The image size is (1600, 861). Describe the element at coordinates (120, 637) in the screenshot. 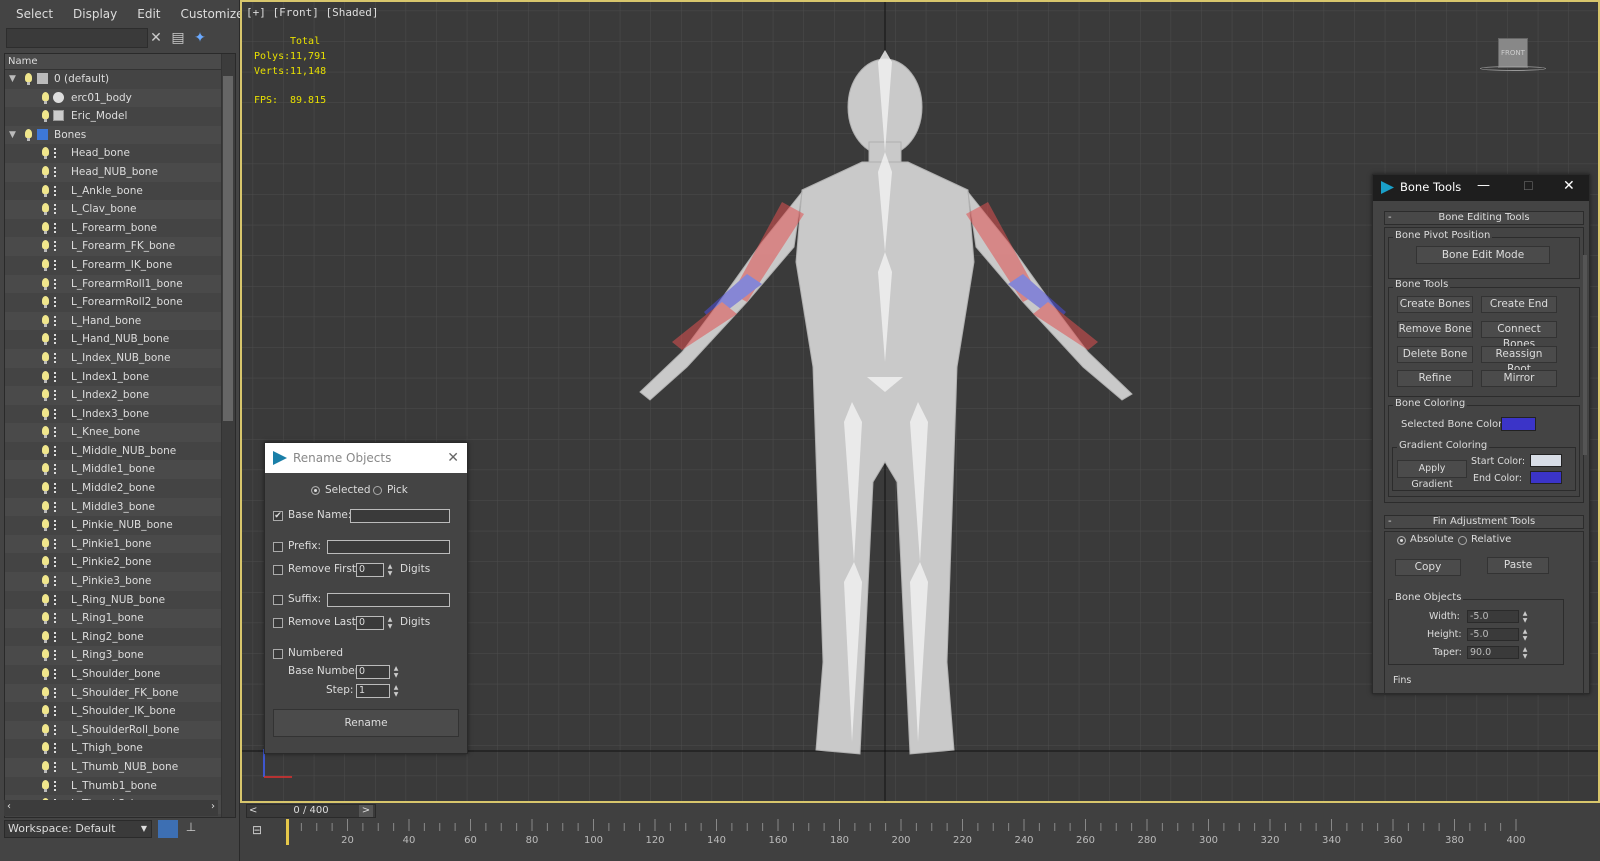

I see `tree-row: L_Ring2_bone` at that location.